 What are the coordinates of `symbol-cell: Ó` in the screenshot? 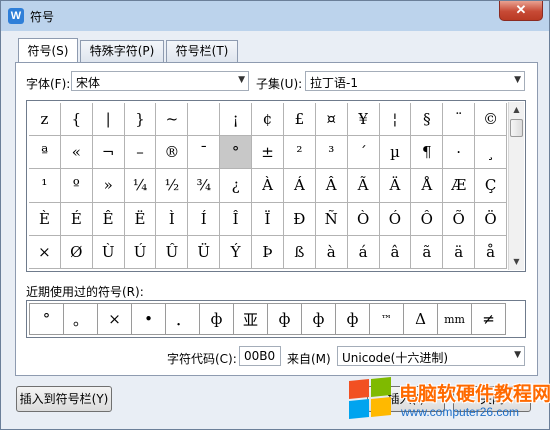 It's located at (395, 219).